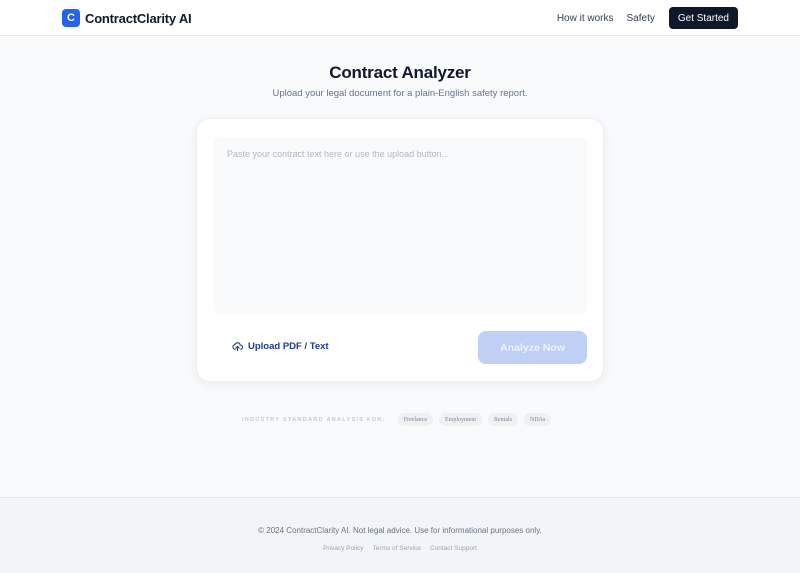 This screenshot has height=573, width=800. What do you see at coordinates (71, 18) in the screenshot?
I see `brand-logo-icon: C` at bounding box center [71, 18].